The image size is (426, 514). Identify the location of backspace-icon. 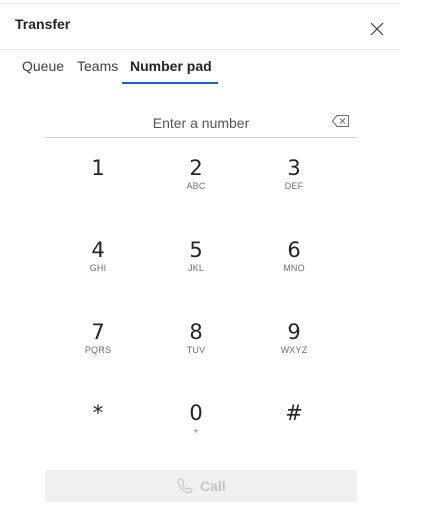
(340, 121).